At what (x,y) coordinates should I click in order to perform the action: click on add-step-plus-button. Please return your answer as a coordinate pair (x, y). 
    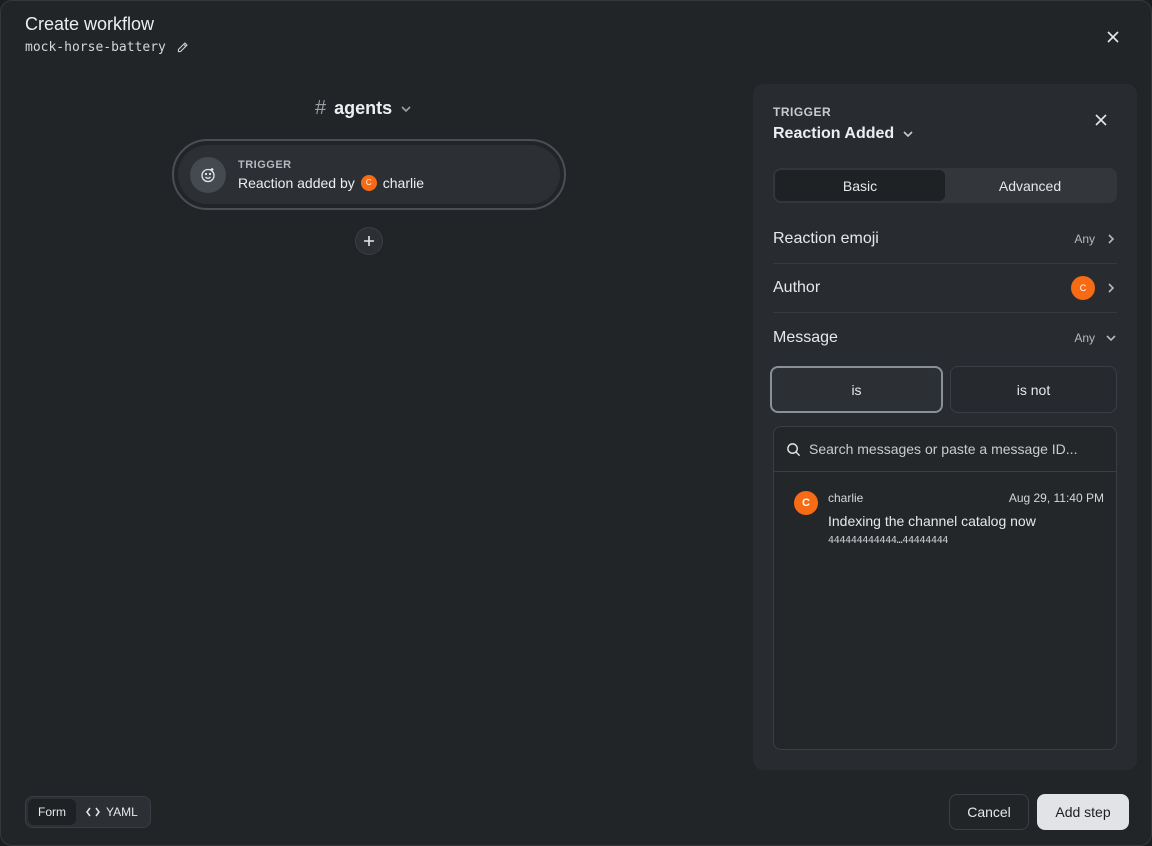
    Looking at the image, I should click on (369, 241).